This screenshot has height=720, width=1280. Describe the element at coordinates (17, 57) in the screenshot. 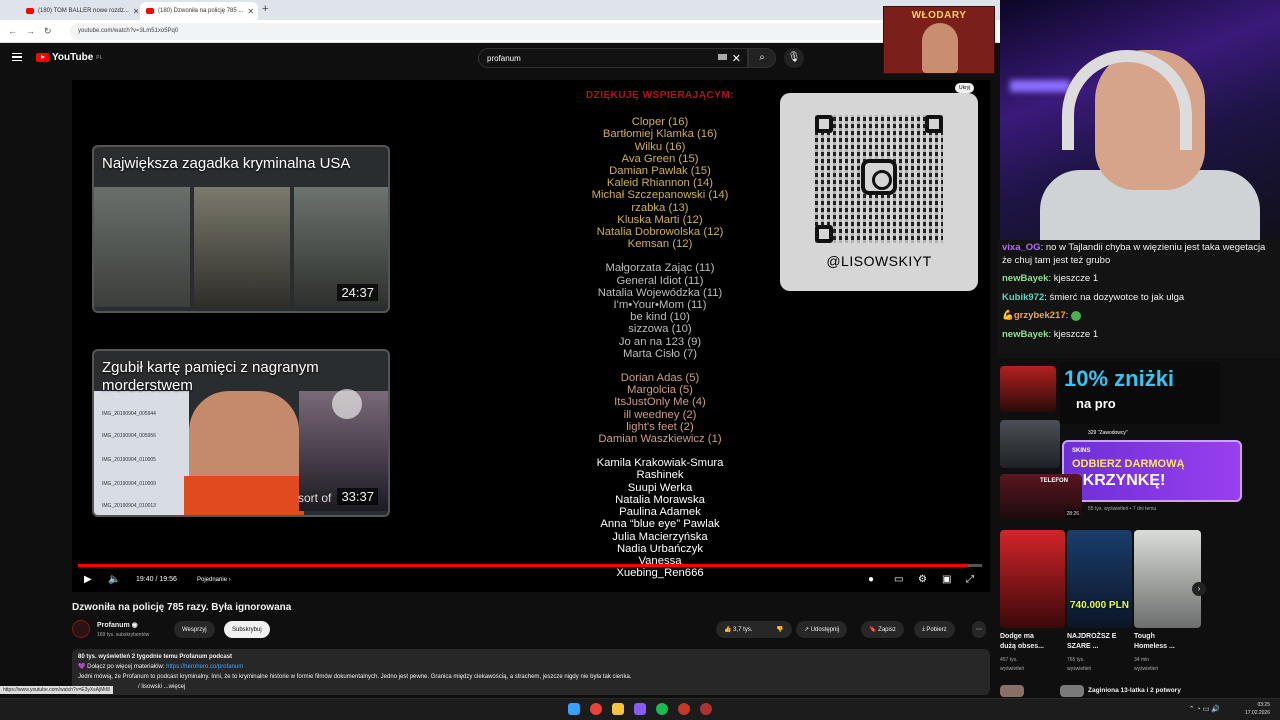

I see `menu-icon` at that location.